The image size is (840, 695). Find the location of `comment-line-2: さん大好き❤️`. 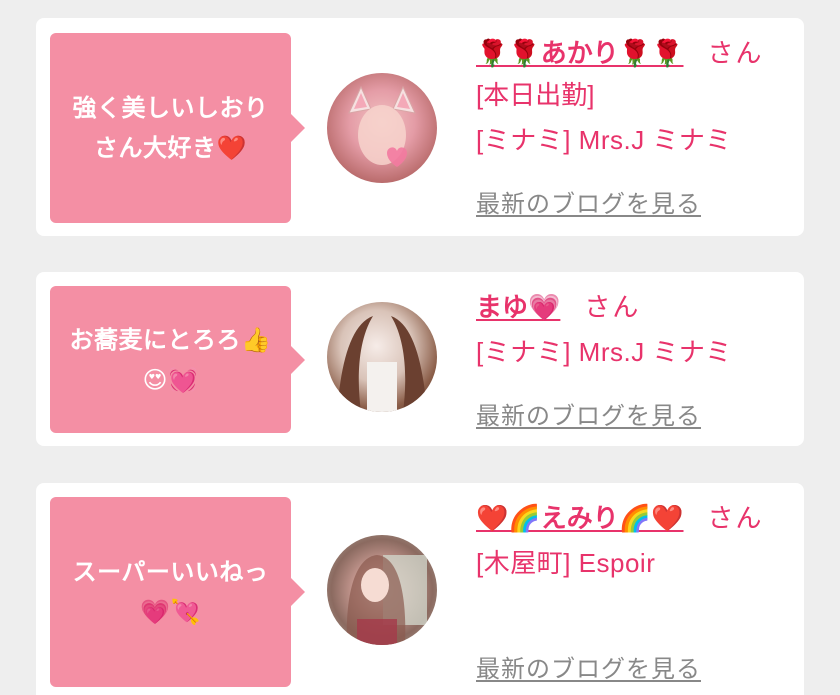

comment-line-2: さん大好き❤️ is located at coordinates (170, 148).